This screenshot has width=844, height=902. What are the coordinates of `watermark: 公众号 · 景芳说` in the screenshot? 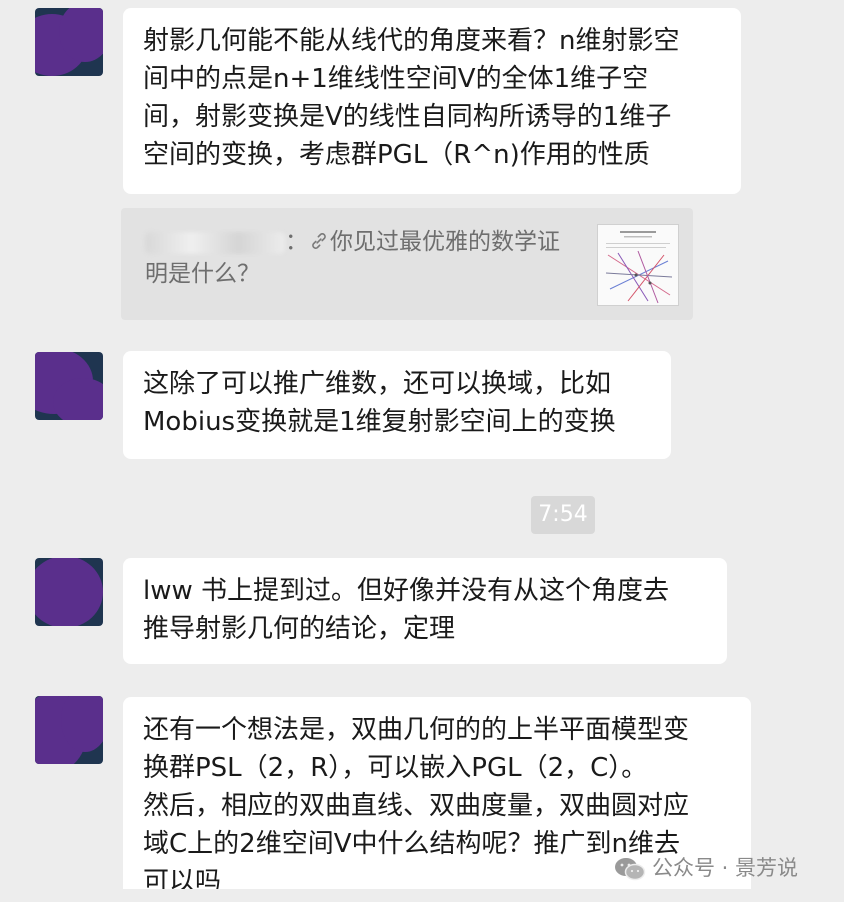 It's located at (706, 868).